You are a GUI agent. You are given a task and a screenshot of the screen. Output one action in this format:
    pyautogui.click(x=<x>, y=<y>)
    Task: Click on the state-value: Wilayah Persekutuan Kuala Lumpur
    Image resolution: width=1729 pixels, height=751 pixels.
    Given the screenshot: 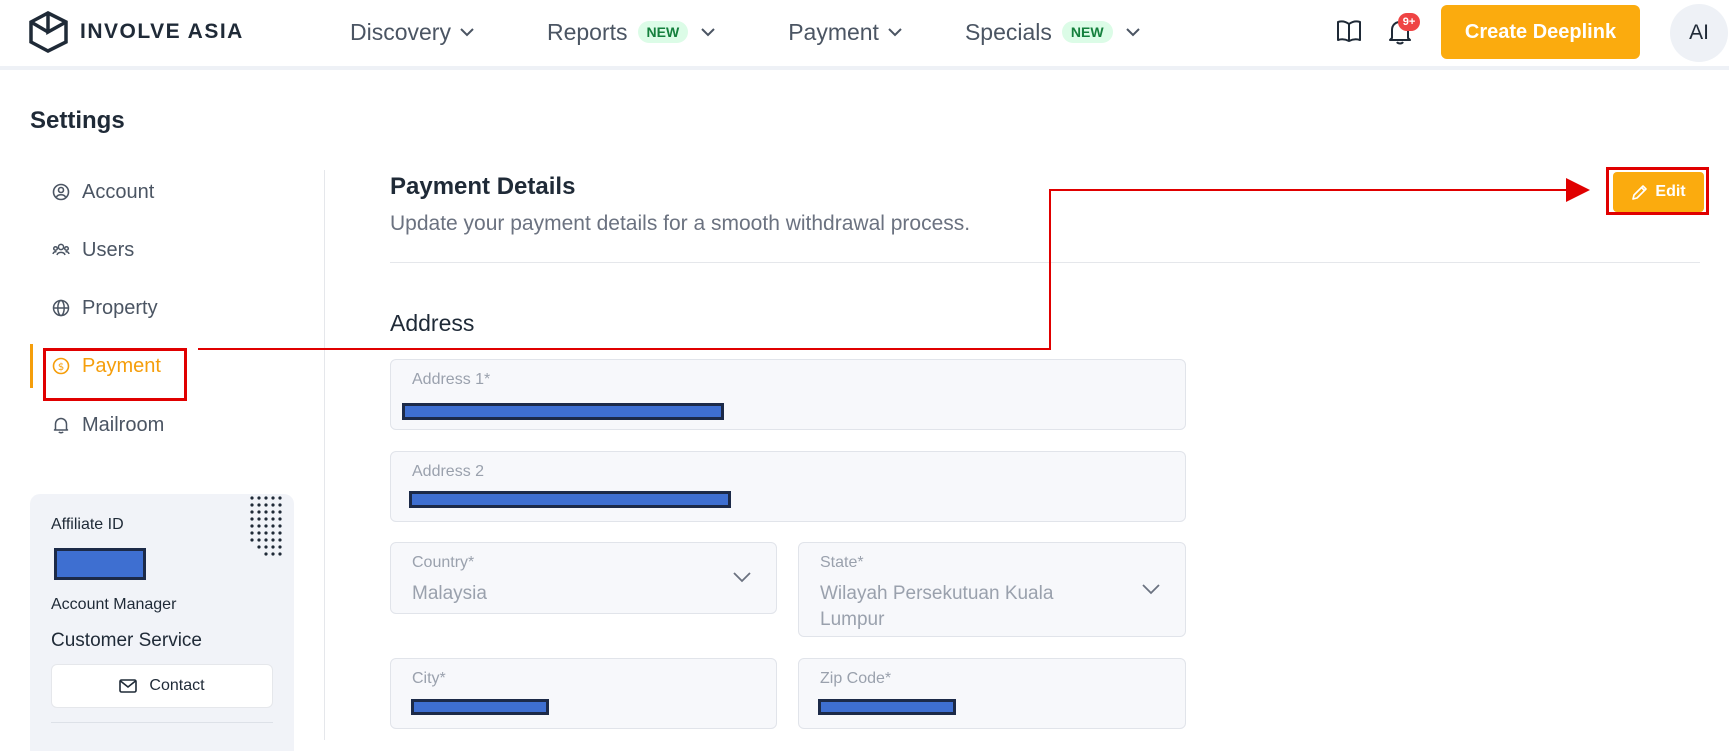 What is the action you would take?
    pyautogui.click(x=937, y=606)
    